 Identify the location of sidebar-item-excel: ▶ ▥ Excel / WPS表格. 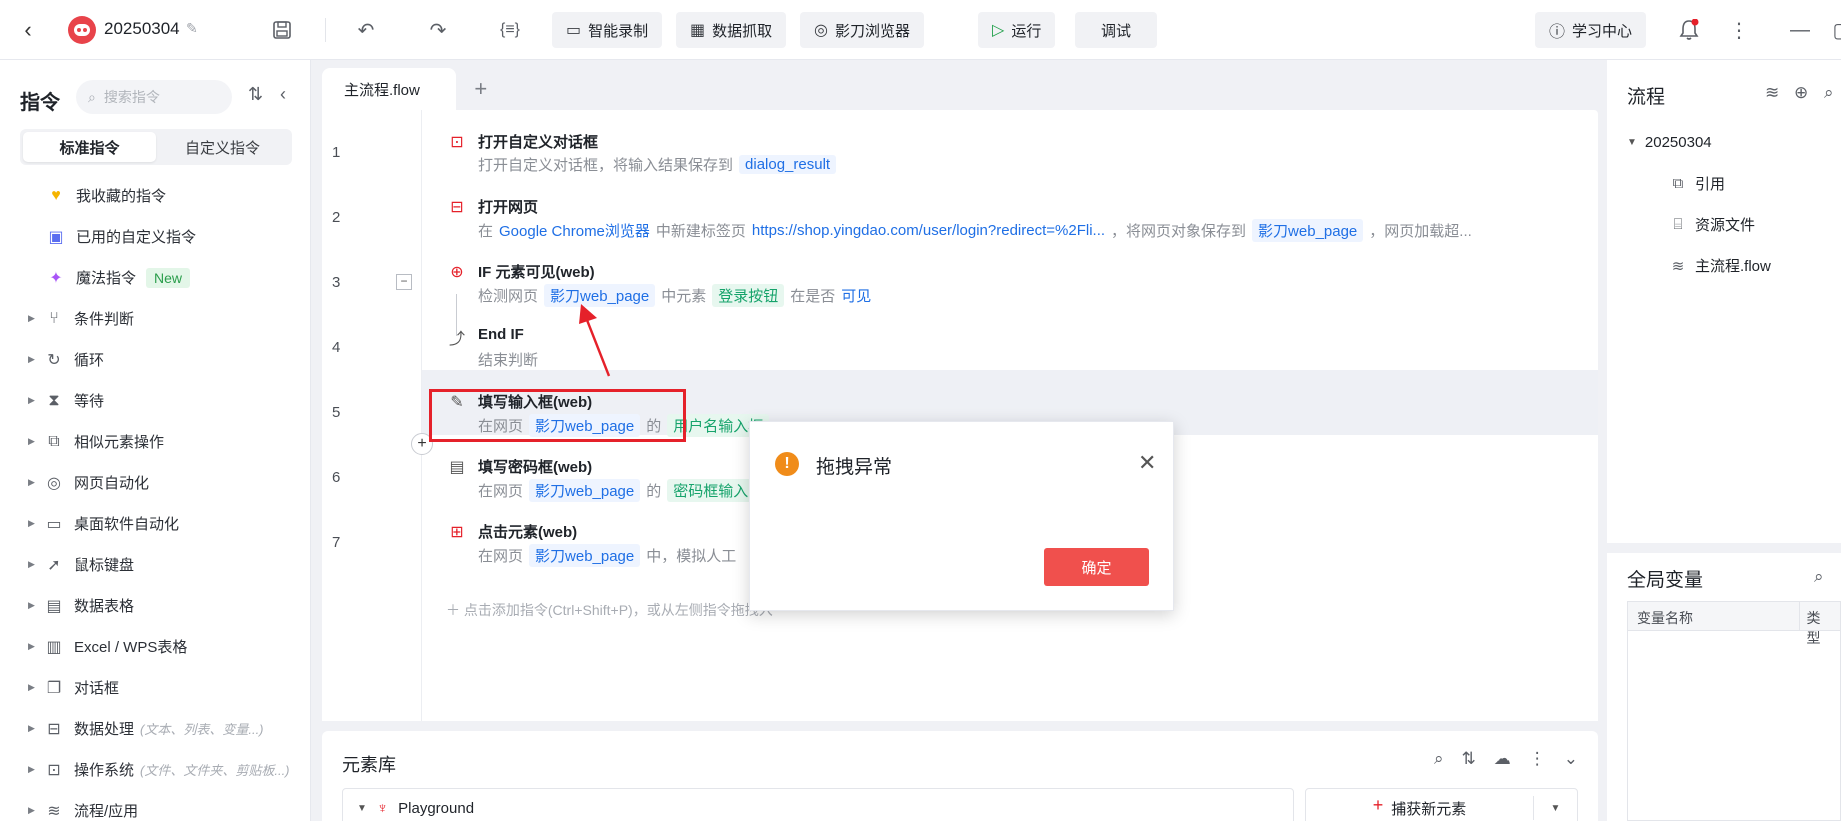
(155, 646).